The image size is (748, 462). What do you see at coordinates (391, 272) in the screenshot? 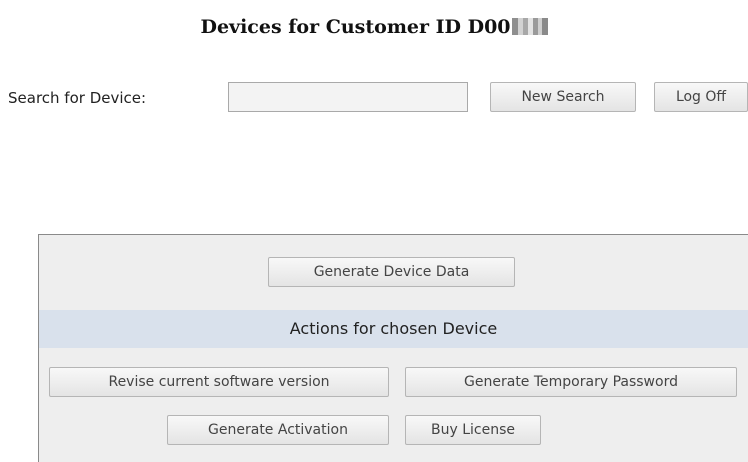
I see `generate-device-data-button: Generate Device Data` at bounding box center [391, 272].